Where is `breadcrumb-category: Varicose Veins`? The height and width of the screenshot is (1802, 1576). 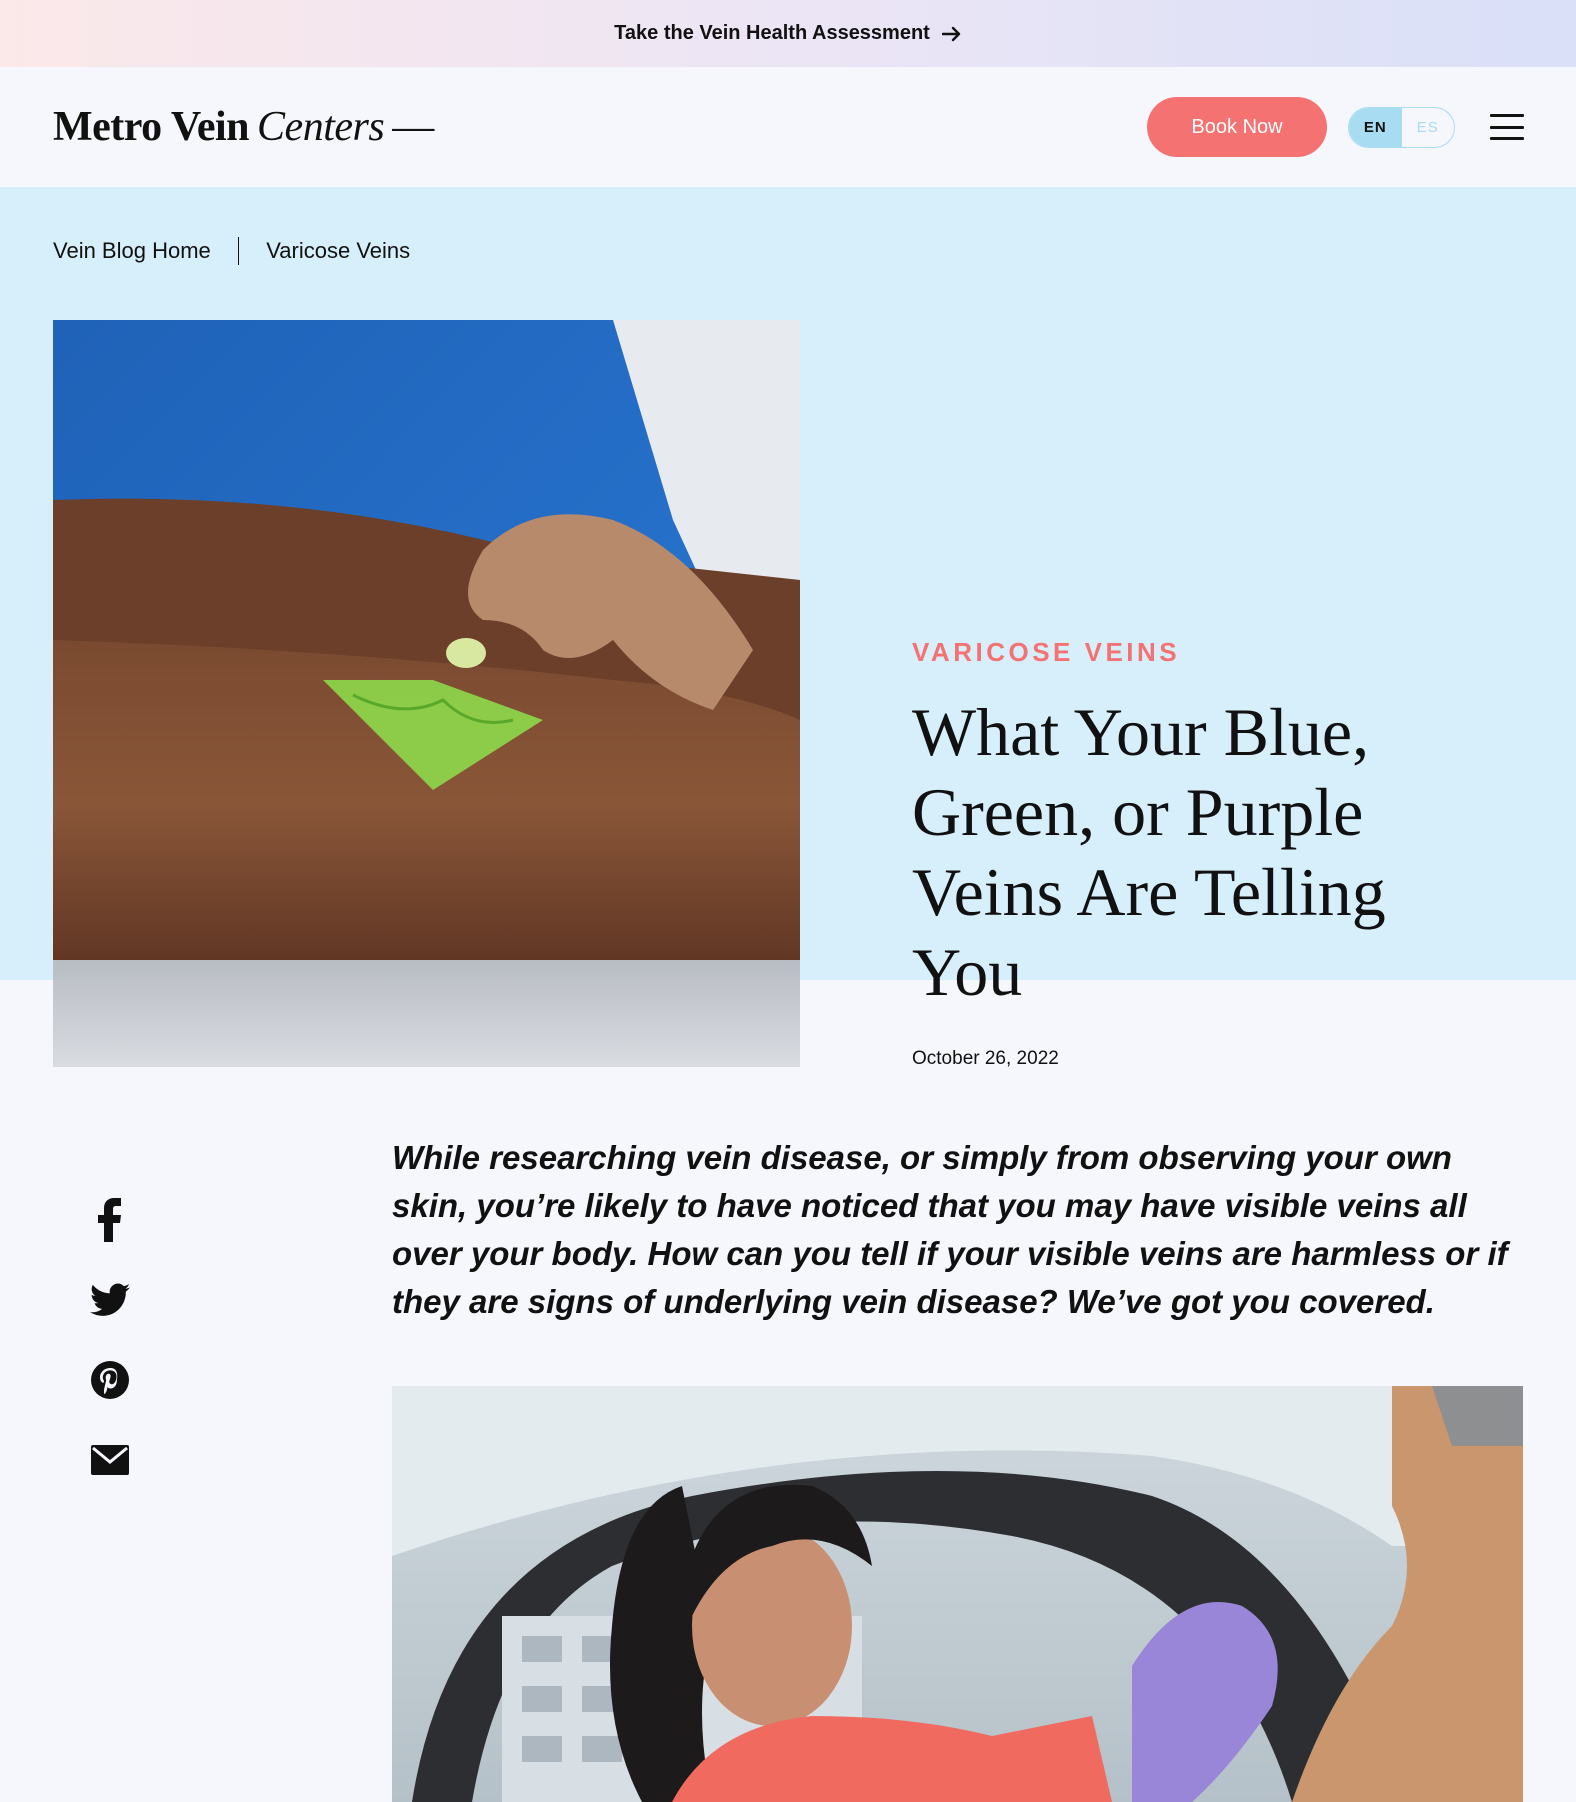 breadcrumb-category: Varicose Veins is located at coordinates (338, 251).